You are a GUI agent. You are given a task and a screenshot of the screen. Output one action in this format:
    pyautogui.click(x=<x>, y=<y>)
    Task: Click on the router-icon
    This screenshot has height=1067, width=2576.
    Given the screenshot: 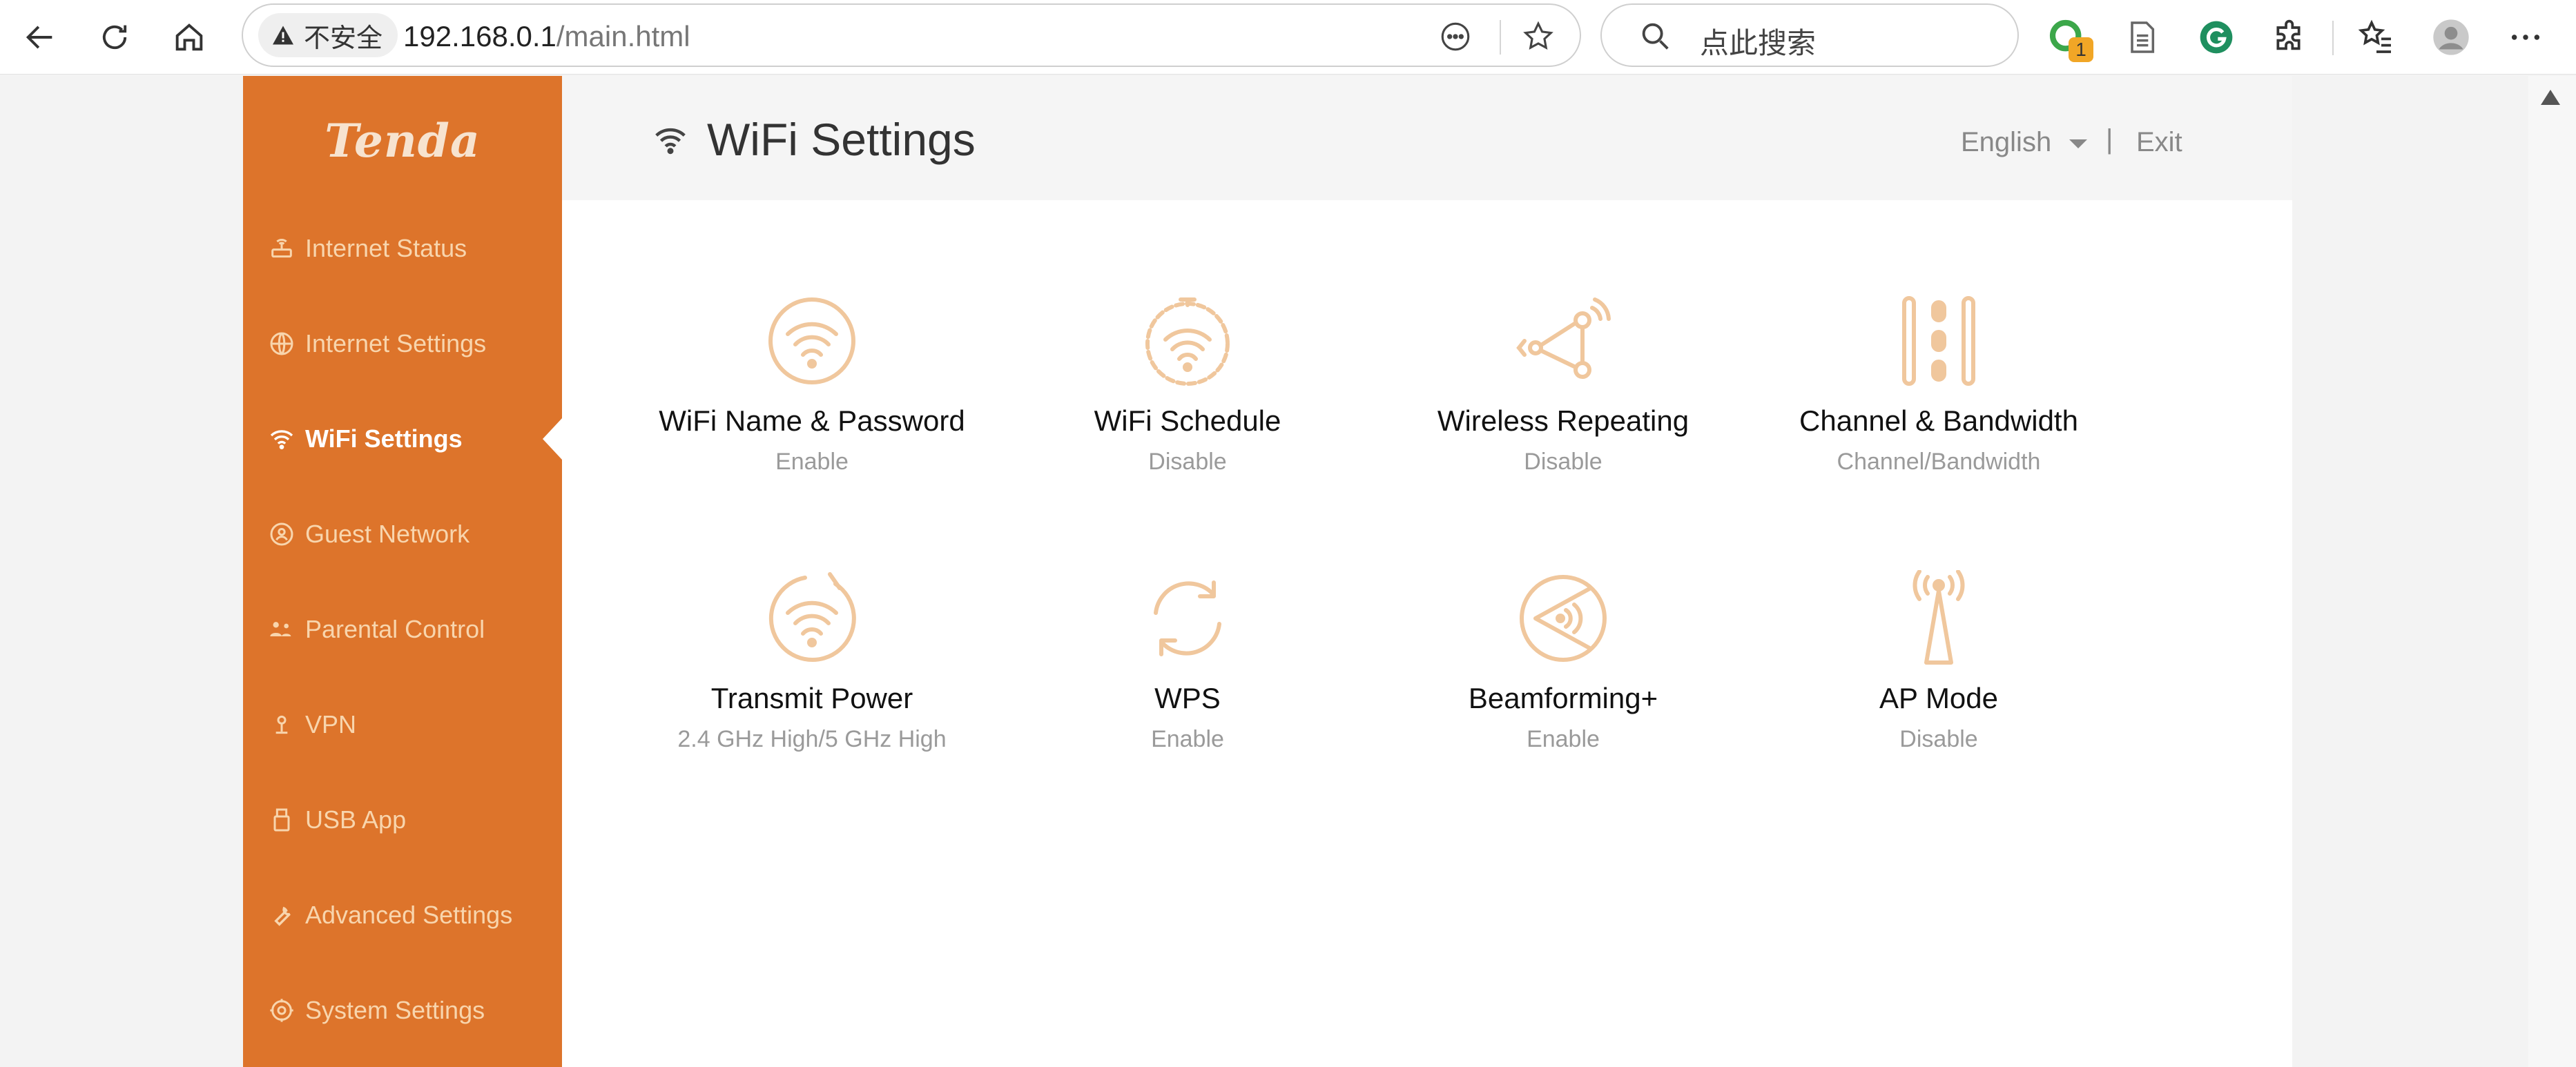 What is the action you would take?
    pyautogui.click(x=282, y=248)
    